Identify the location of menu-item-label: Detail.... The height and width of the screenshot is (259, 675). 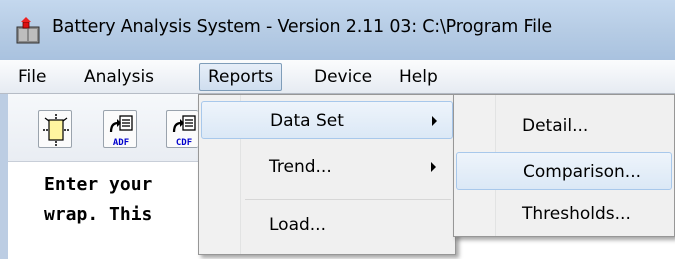
(555, 126).